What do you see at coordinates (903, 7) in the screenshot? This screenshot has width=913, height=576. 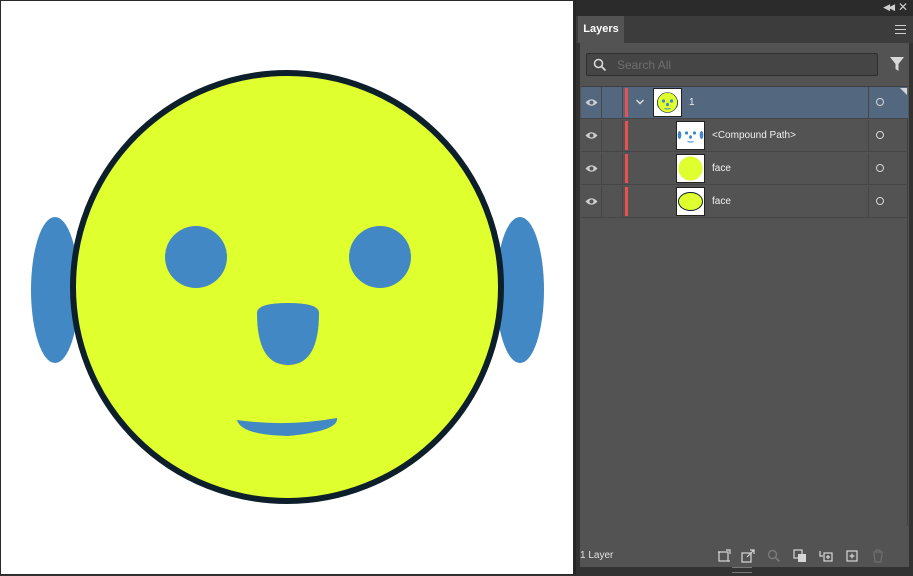 I see `close-icon: ✕` at bounding box center [903, 7].